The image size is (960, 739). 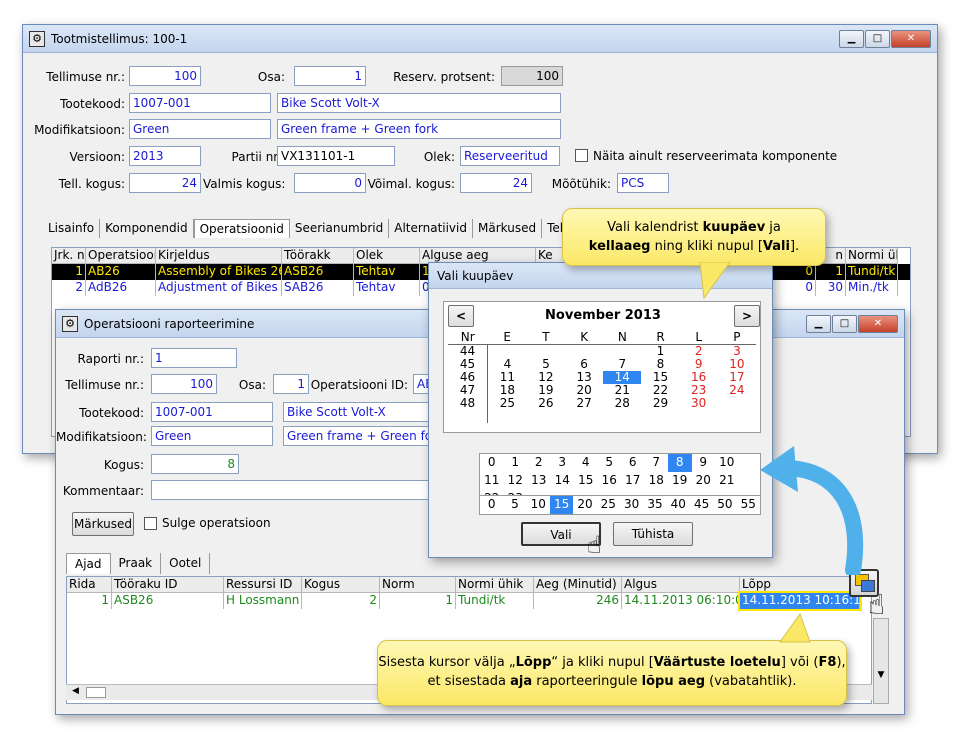 What do you see at coordinates (881, 675) in the screenshot?
I see `scroll-down-arrow: ▼` at bounding box center [881, 675].